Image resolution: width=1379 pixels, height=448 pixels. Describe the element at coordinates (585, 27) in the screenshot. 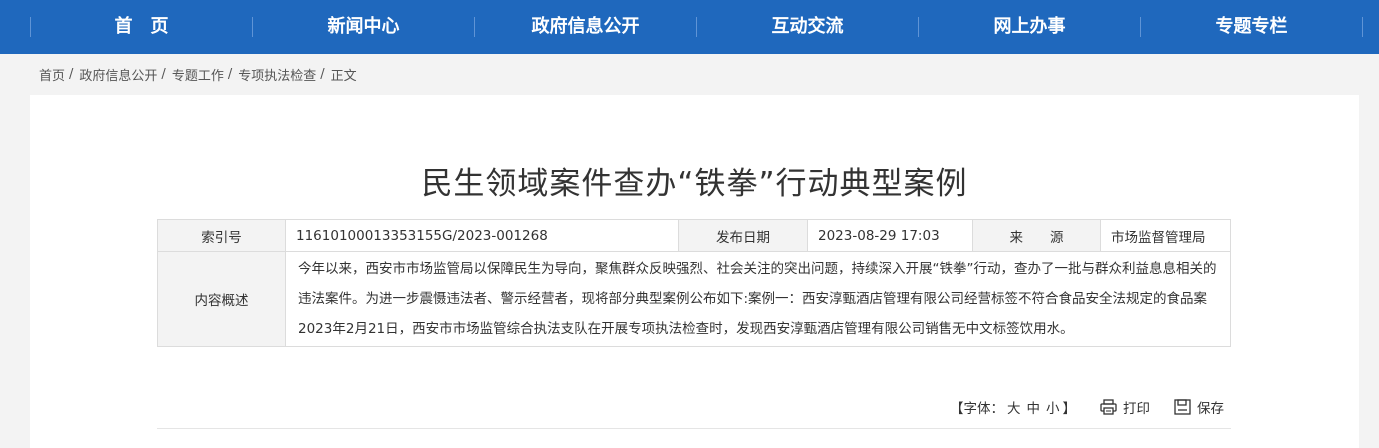

I see `nav-item-gov-info: 政府信息公开` at that location.